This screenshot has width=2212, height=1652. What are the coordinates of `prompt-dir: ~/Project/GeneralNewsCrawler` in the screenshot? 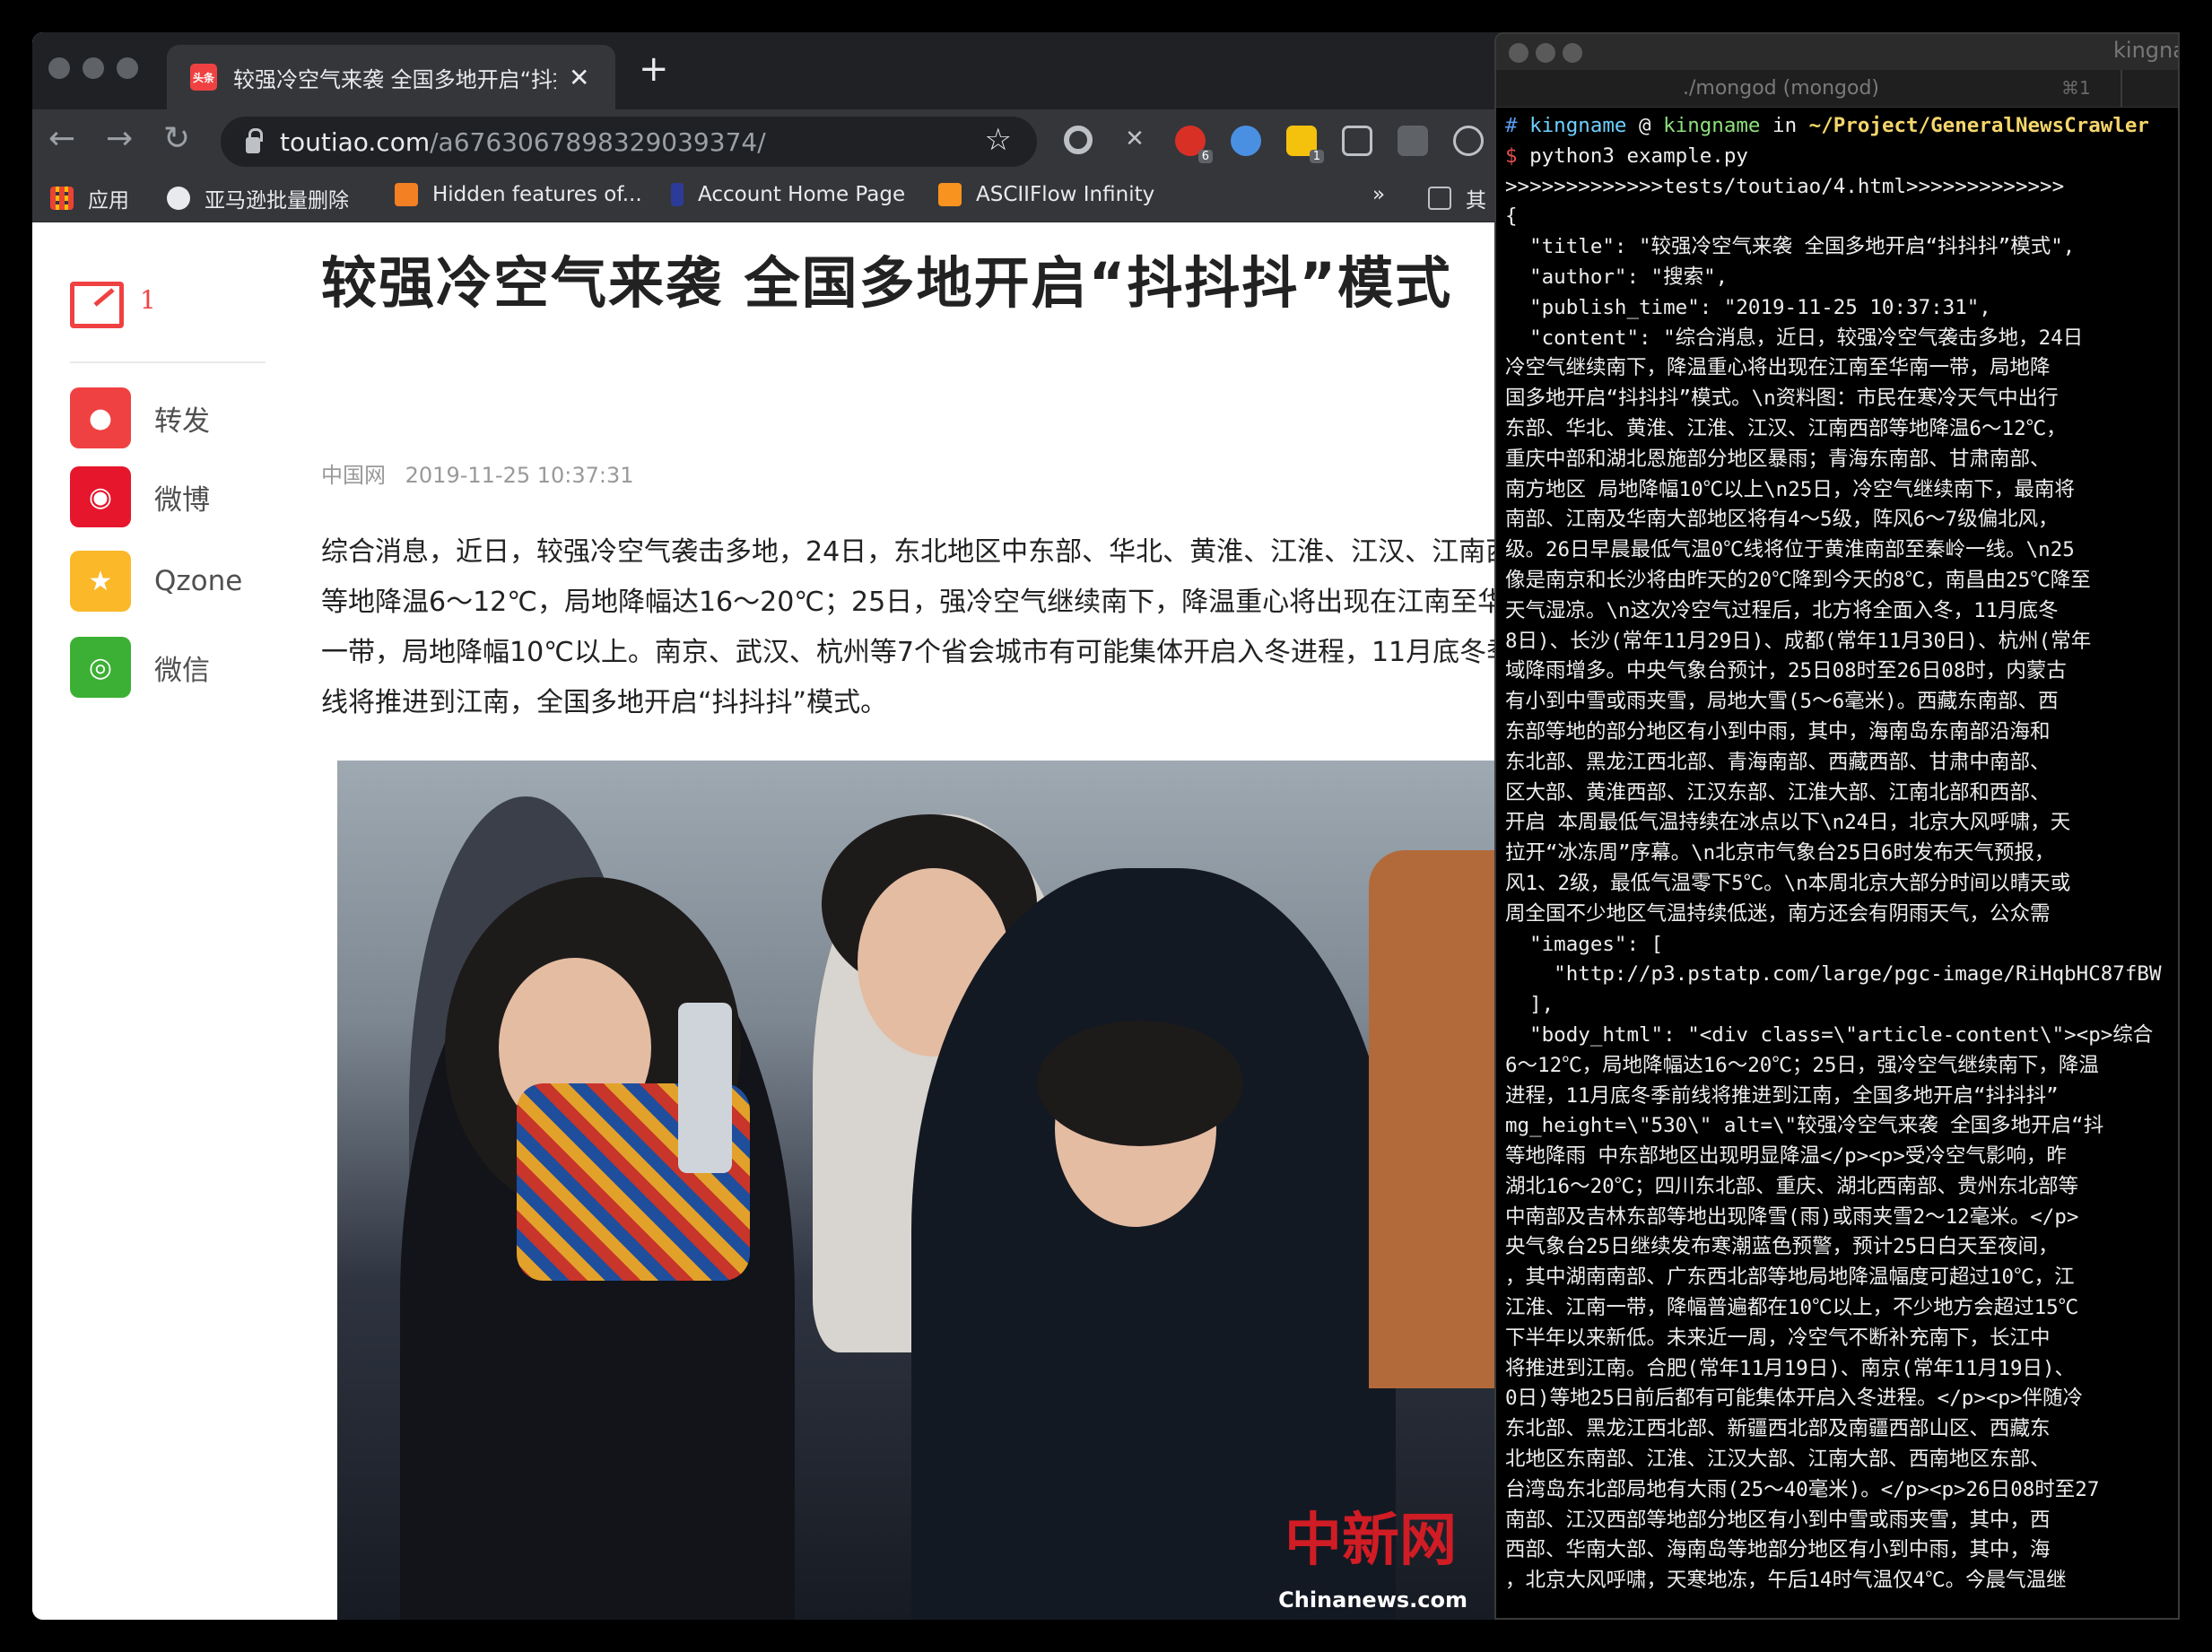 It's located at (1978, 125).